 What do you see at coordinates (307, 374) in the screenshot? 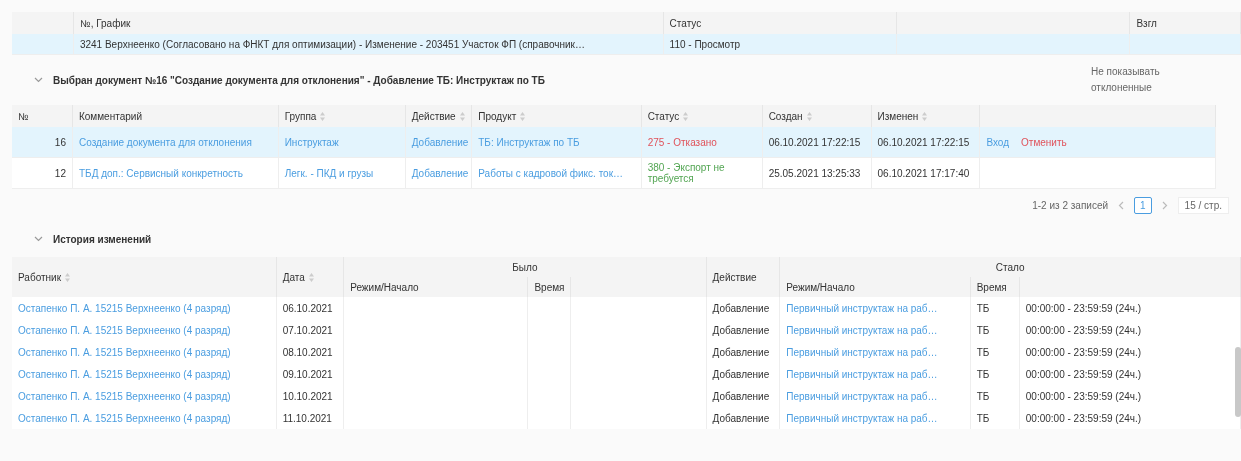
I see `table-cell: 09.10.2021` at bounding box center [307, 374].